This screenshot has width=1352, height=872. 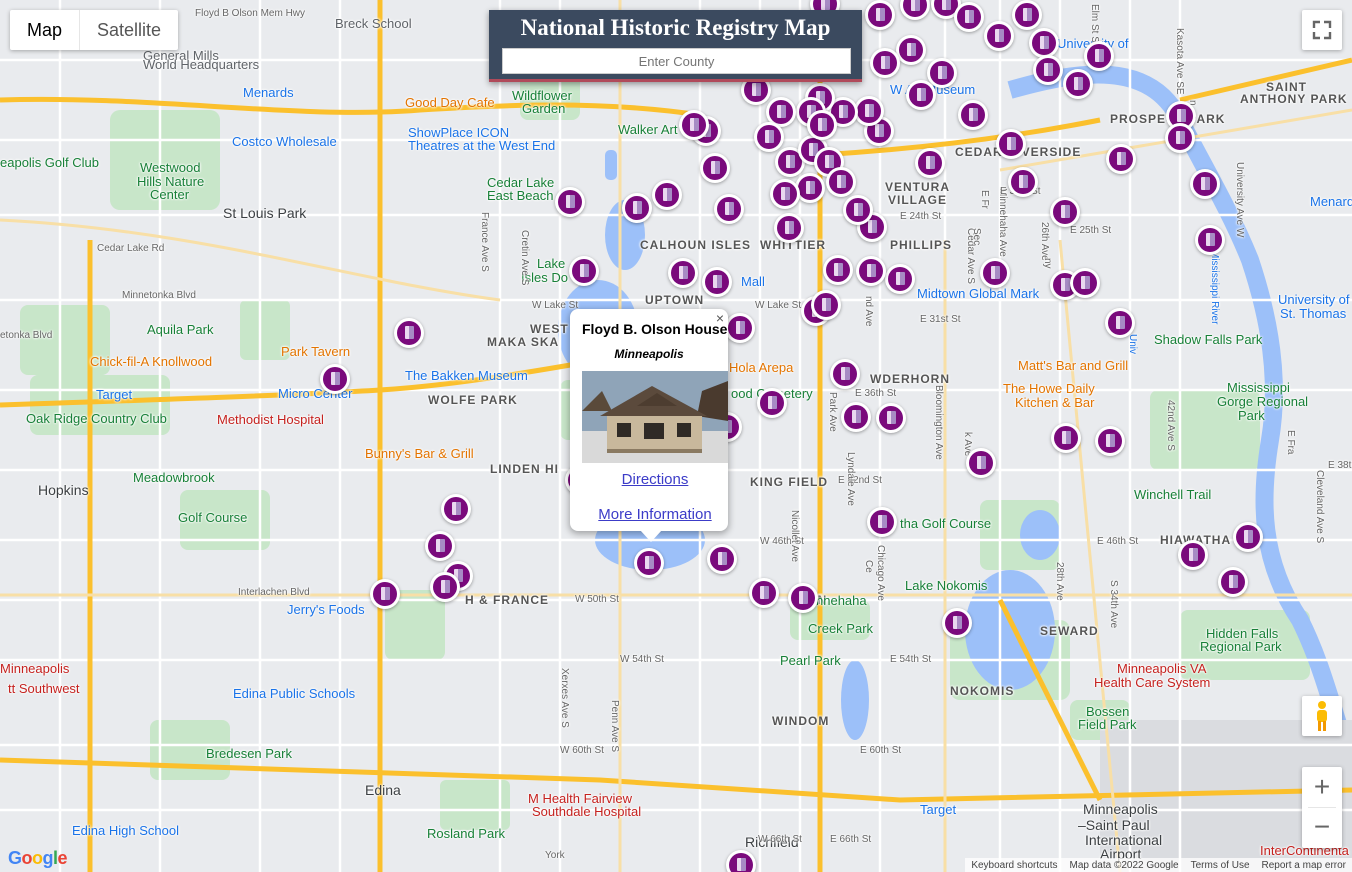 I want to click on map-label: University of, so click(x=1314, y=299).